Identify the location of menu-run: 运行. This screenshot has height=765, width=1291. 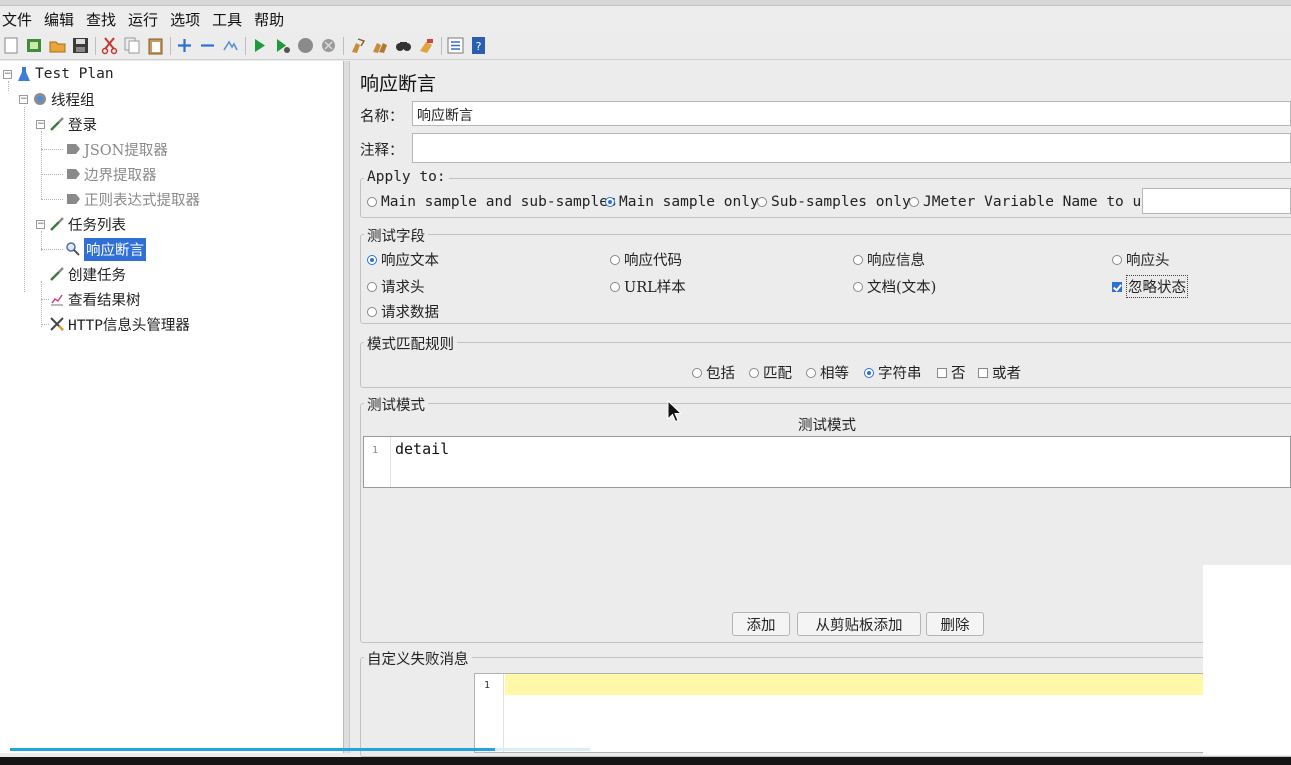
(143, 19).